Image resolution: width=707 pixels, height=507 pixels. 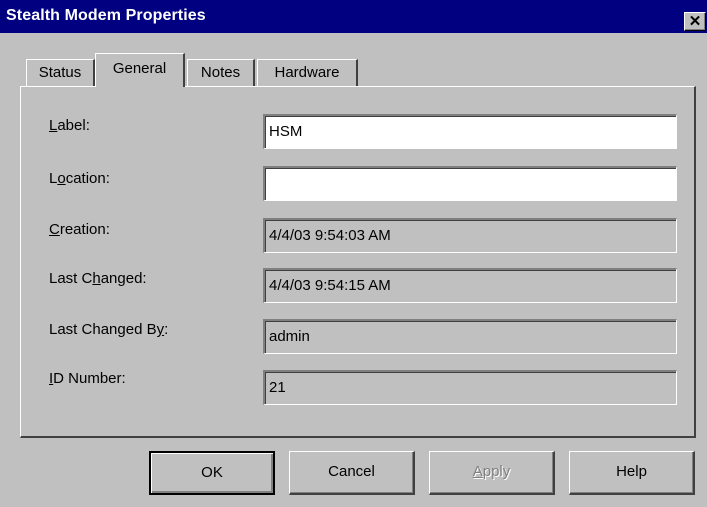 I want to click on tab-hardware: Hardware, so click(x=307, y=72).